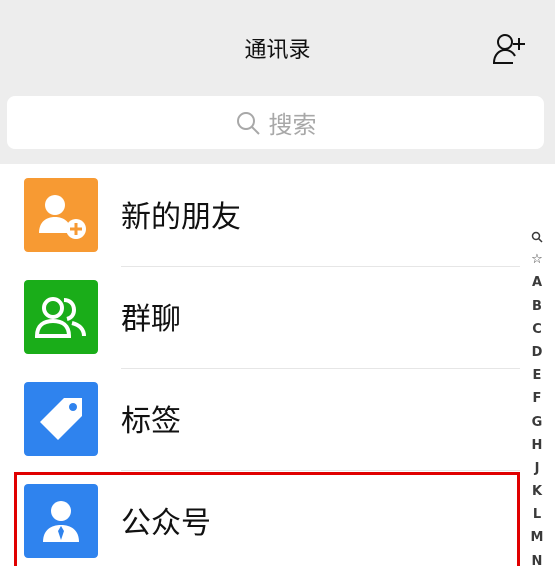 The height and width of the screenshot is (573, 555). Describe the element at coordinates (537, 537) in the screenshot. I see `index-letter: M` at that location.